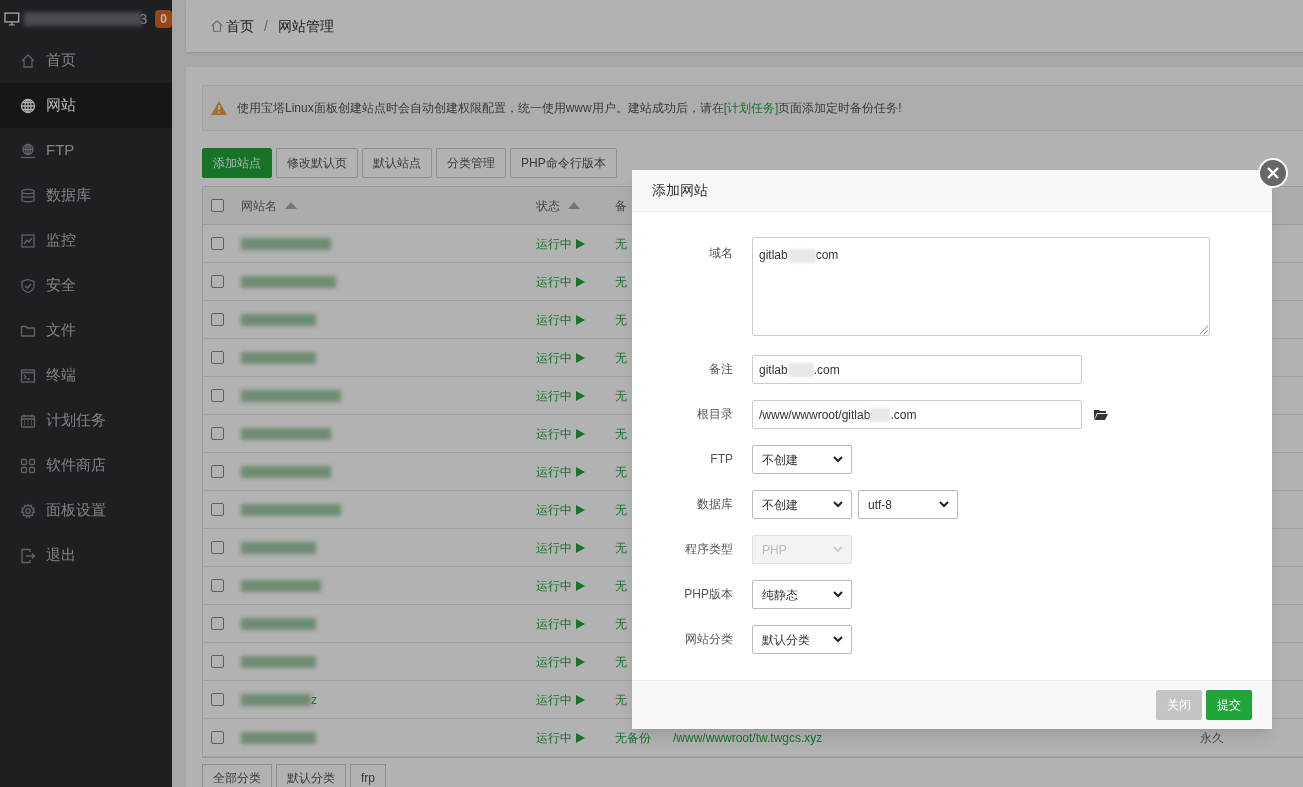 Image resolution: width=1303 pixels, height=787 pixels. I want to click on logout-icon, so click(28, 555).